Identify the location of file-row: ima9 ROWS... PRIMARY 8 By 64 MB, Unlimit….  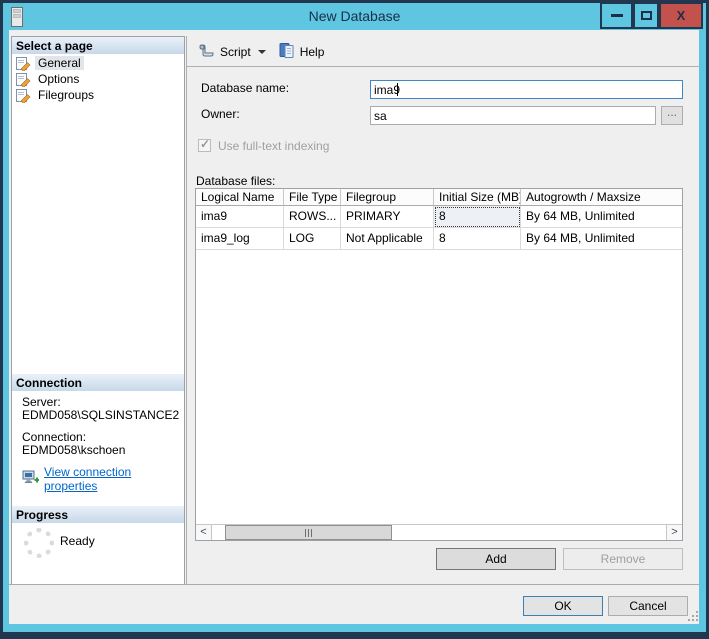
(439, 217).